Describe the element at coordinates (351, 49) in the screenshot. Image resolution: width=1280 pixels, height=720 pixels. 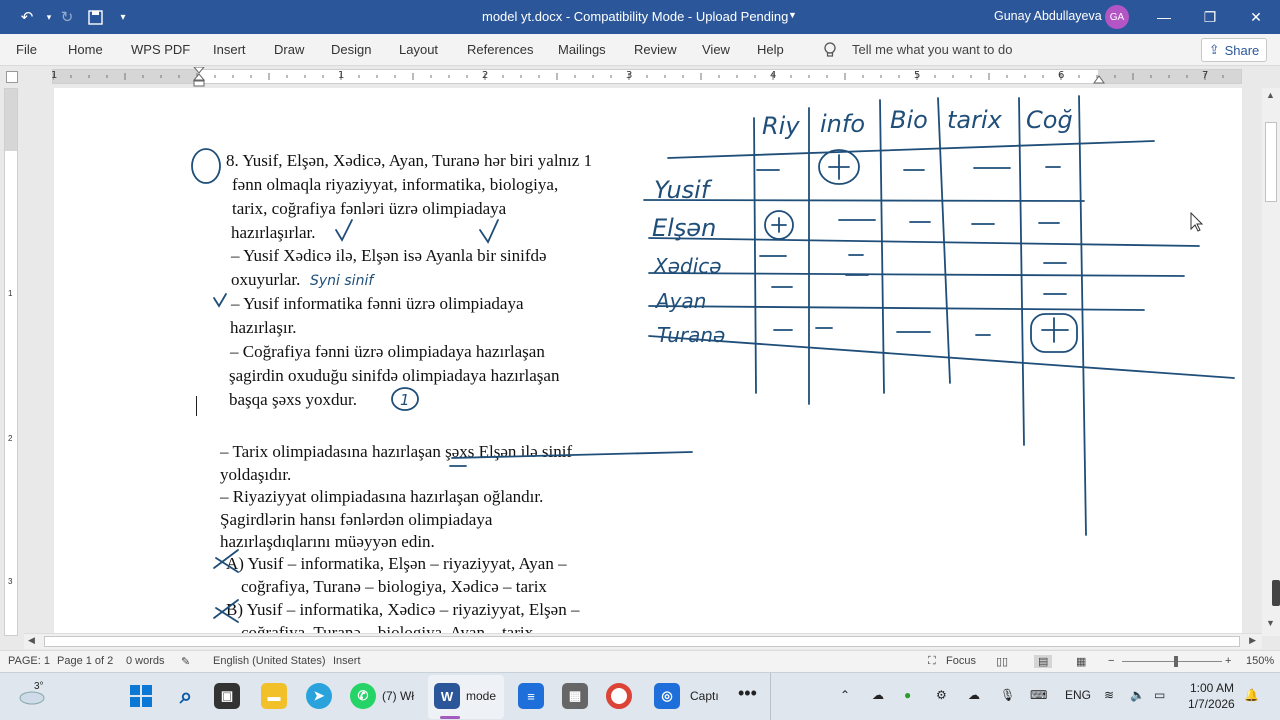
I see `tab-design: Design` at that location.